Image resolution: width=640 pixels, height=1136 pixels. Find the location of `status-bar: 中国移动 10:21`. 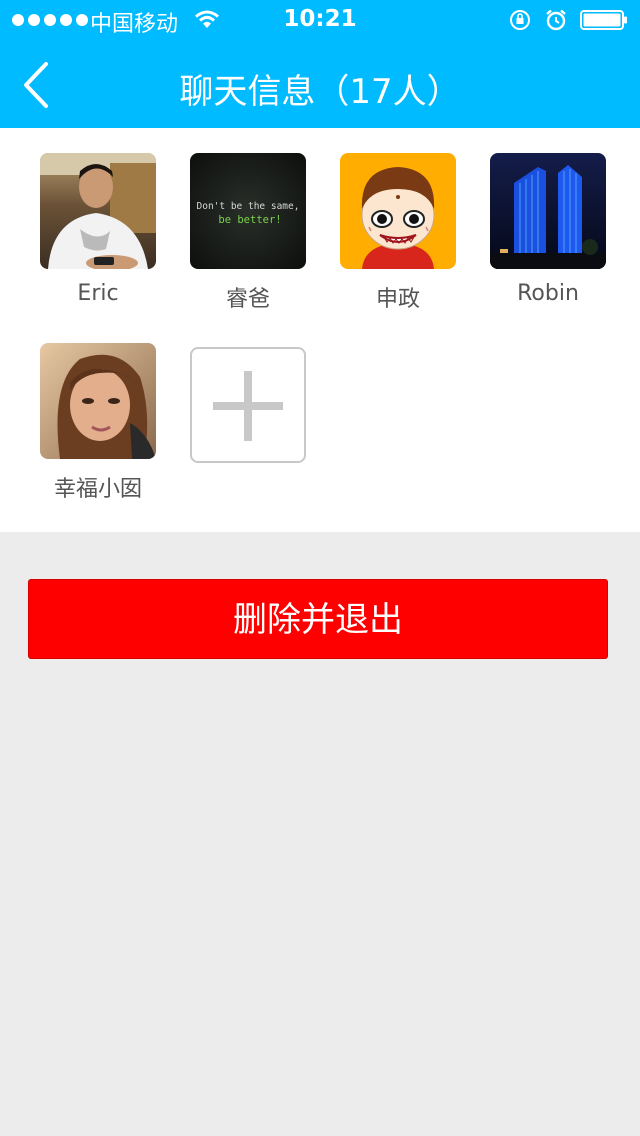

status-bar: 中国移动 10:21 is located at coordinates (320, 20).